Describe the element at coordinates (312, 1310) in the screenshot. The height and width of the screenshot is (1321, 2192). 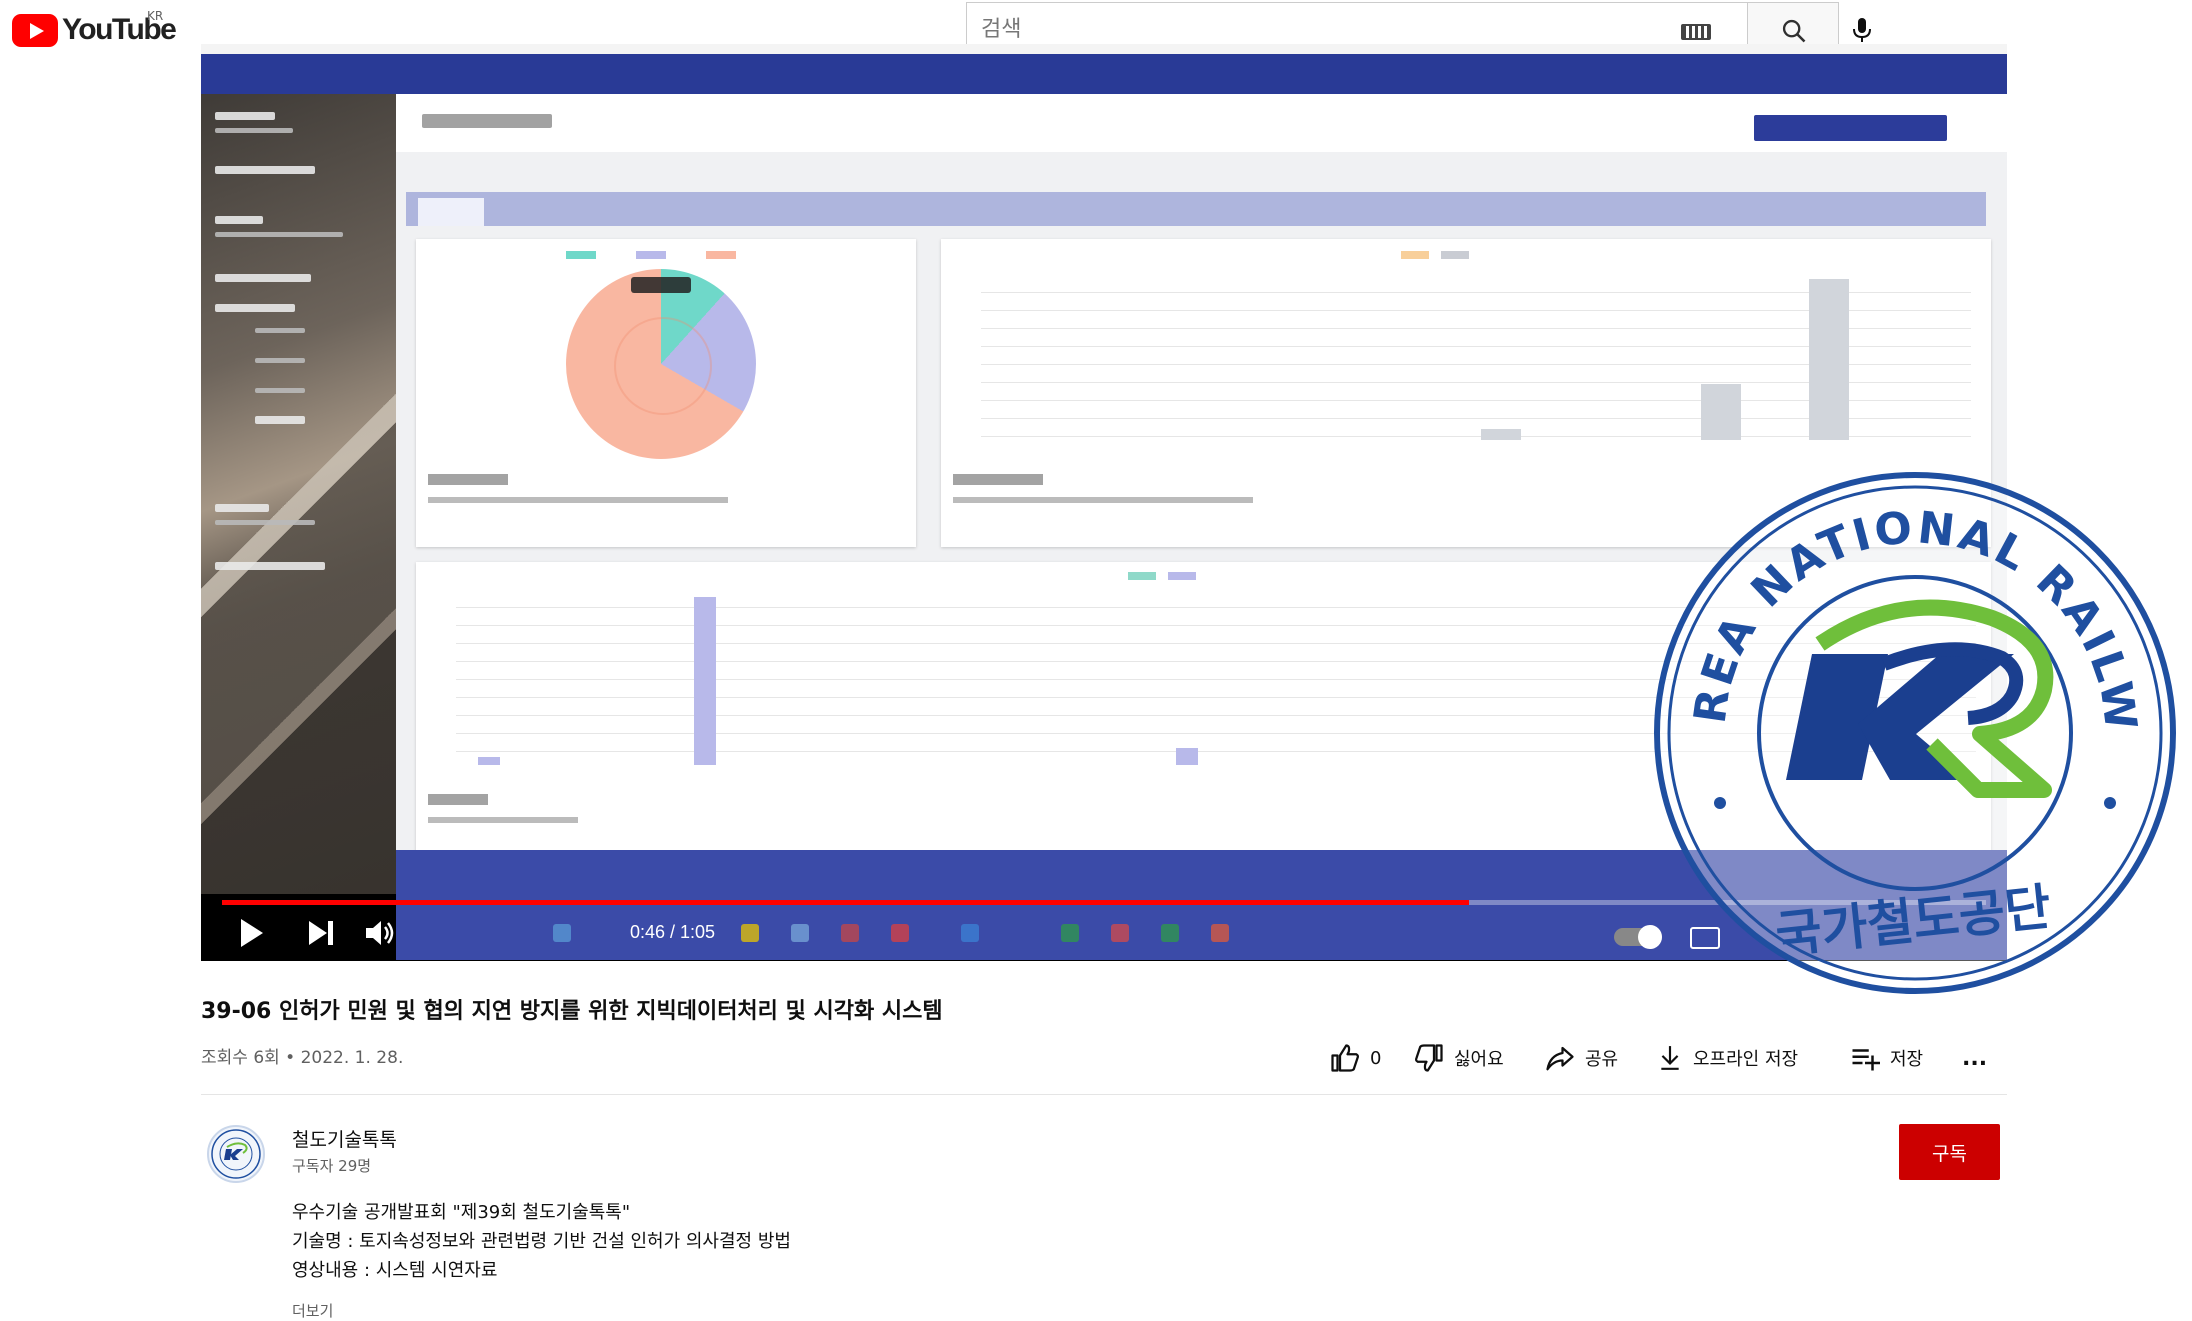
I see `show-more-button: 더보기` at that location.